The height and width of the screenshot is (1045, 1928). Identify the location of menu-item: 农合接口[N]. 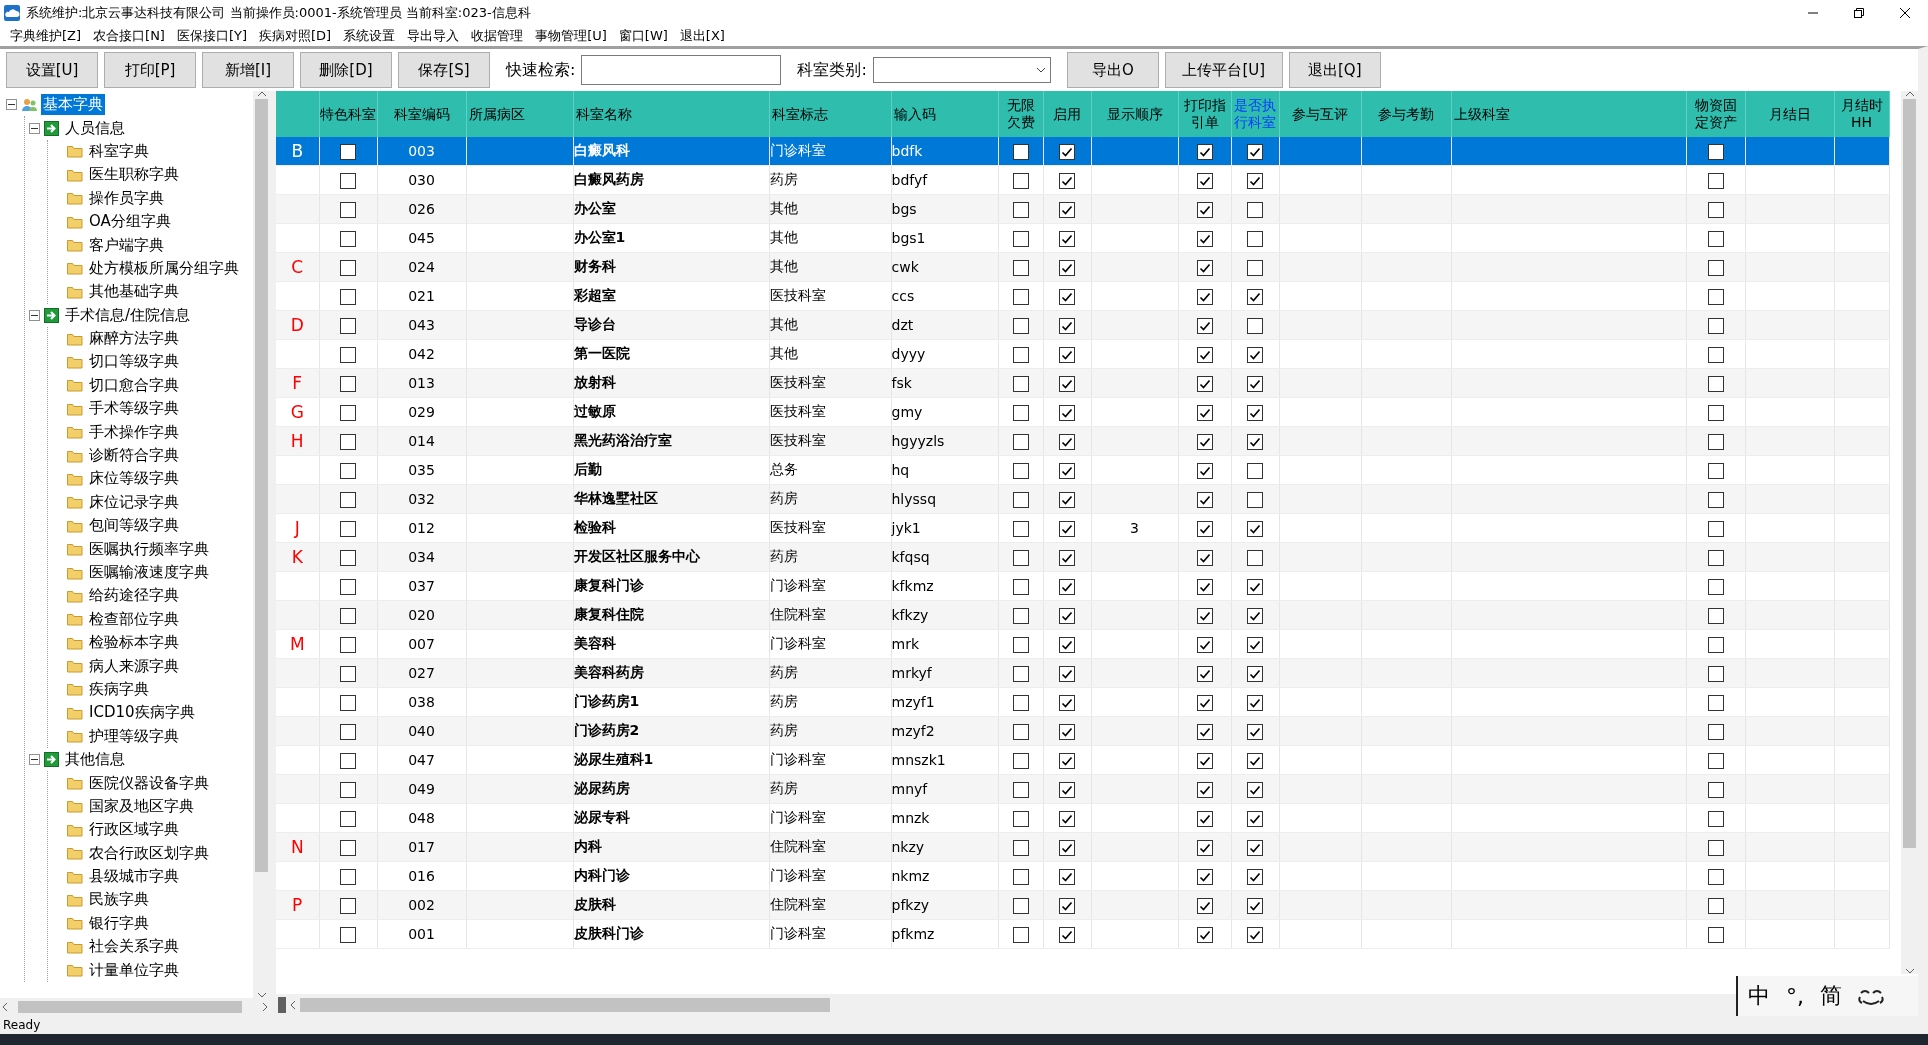
(129, 36).